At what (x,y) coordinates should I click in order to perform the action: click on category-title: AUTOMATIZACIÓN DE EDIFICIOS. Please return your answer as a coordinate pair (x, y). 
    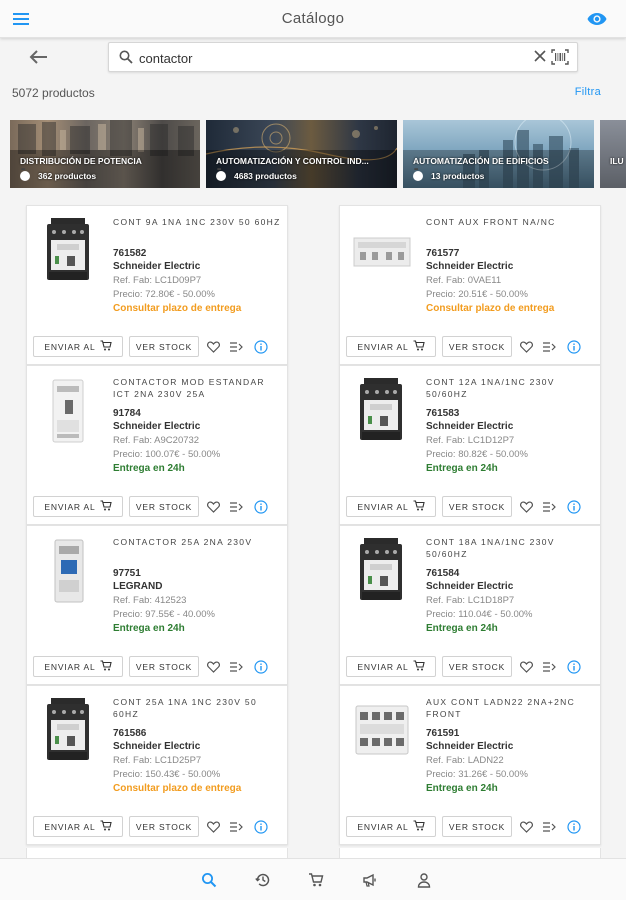
    Looking at the image, I should click on (481, 161).